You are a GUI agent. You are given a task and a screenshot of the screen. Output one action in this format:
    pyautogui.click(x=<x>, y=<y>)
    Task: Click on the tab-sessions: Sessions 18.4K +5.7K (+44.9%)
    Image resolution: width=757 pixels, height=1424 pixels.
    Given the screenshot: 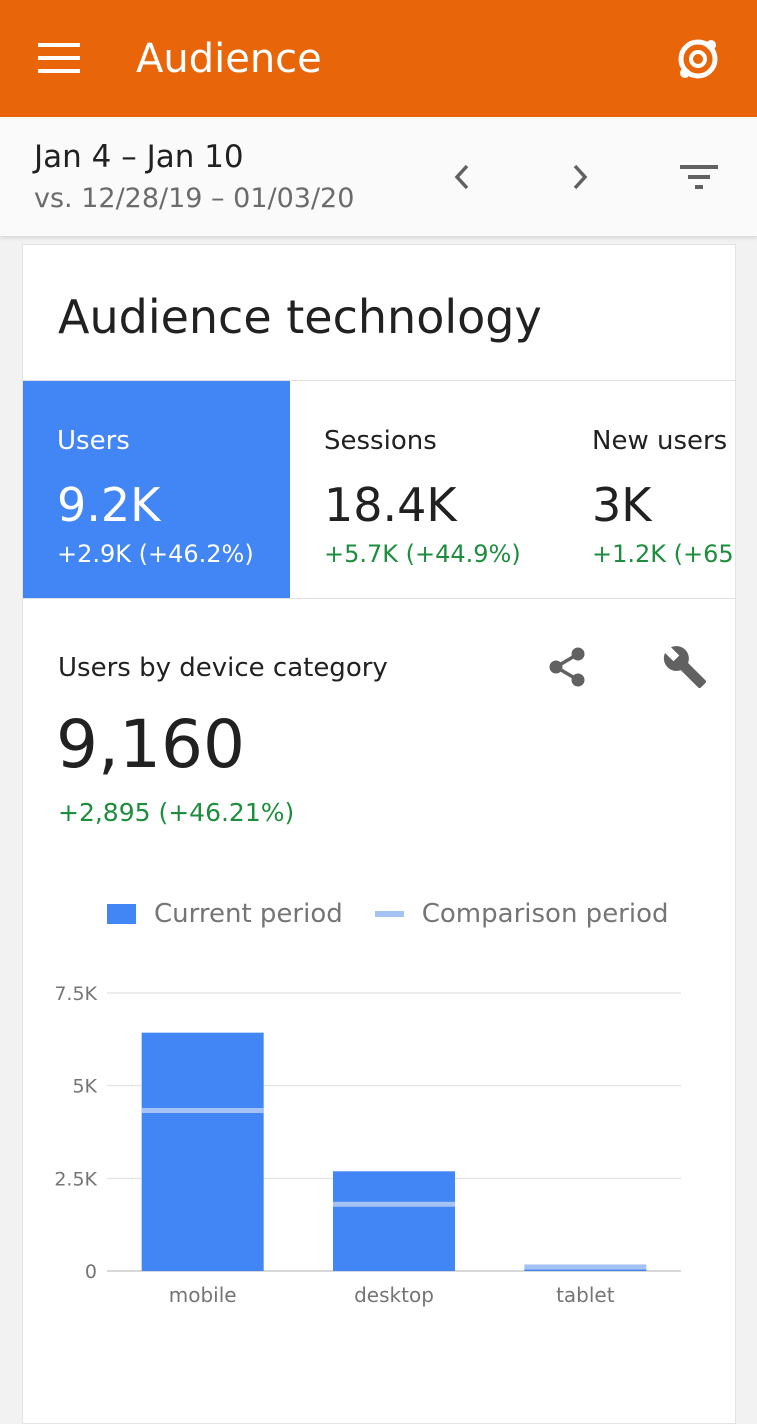 What is the action you would take?
    pyautogui.click(x=424, y=489)
    